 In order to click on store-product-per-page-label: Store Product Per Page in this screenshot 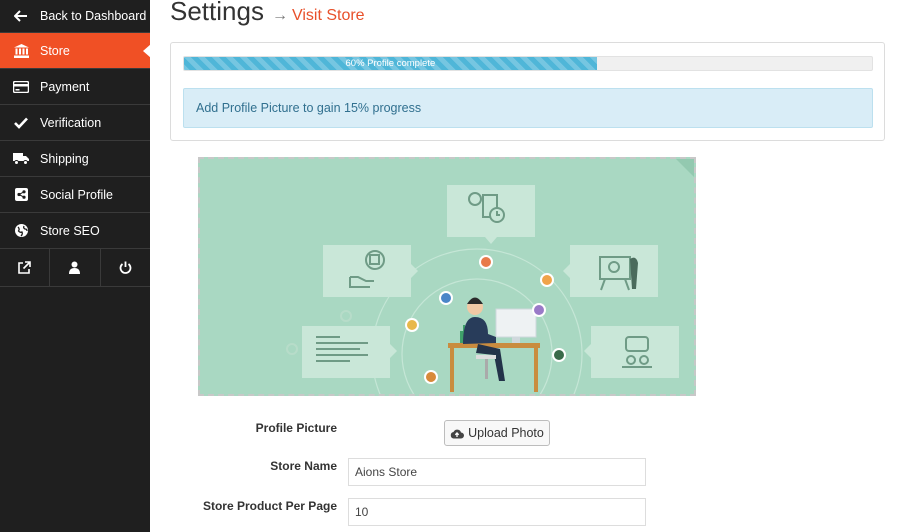, I will do `click(269, 506)`.